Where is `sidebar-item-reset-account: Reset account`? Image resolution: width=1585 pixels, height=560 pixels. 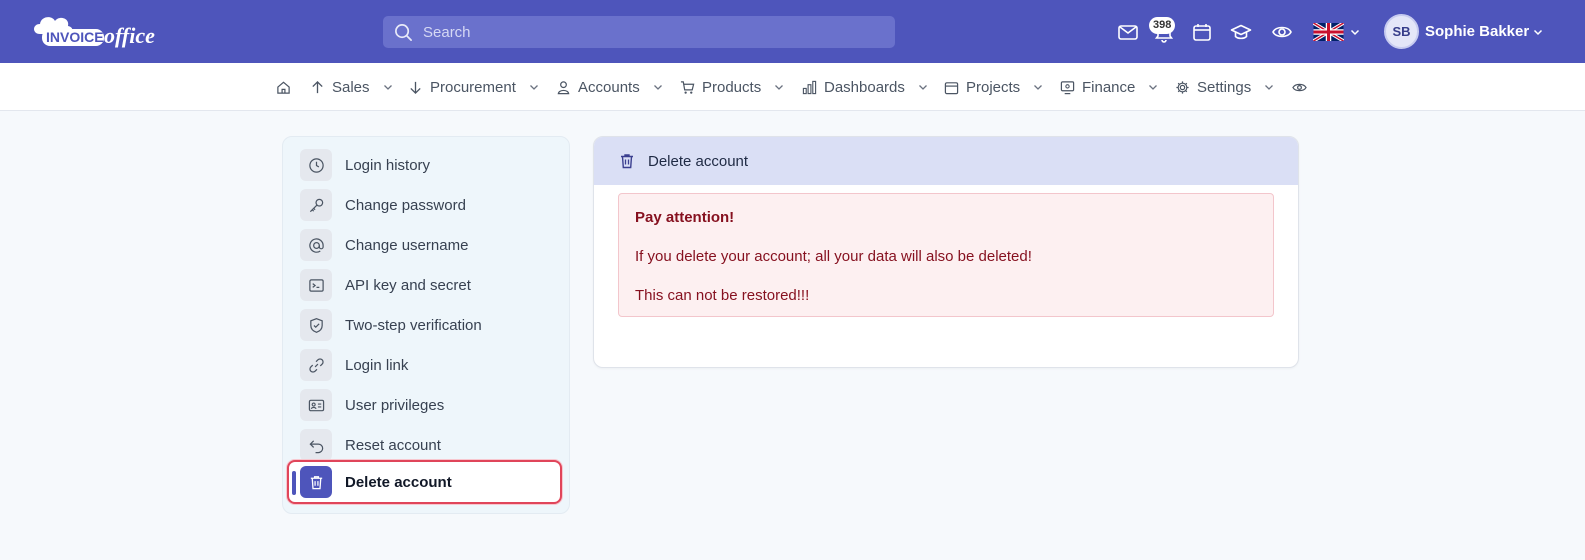
sidebar-item-reset-account: Reset account is located at coordinates (431, 445).